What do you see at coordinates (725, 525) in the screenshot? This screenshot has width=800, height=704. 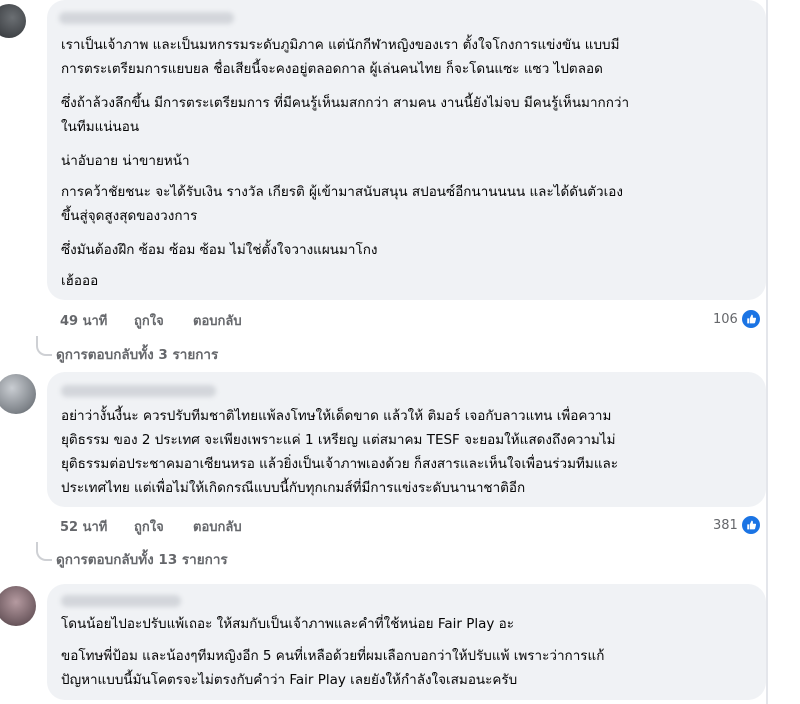 I see `reaction-count: 381` at bounding box center [725, 525].